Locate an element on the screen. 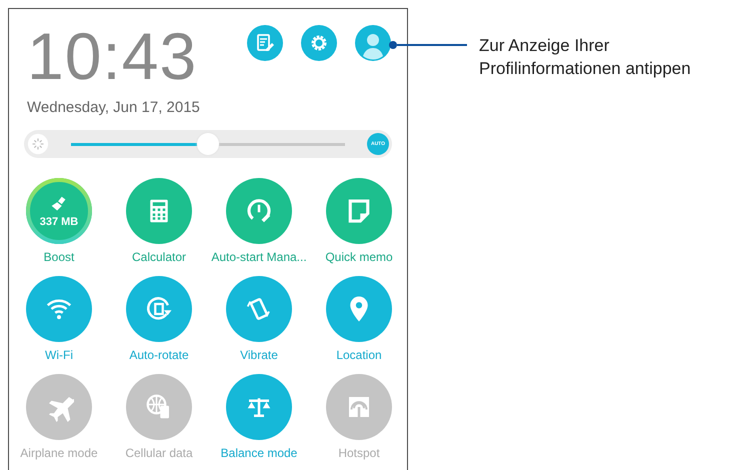 This screenshot has width=736, height=470. ring-drawing is located at coordinates (59, 211).